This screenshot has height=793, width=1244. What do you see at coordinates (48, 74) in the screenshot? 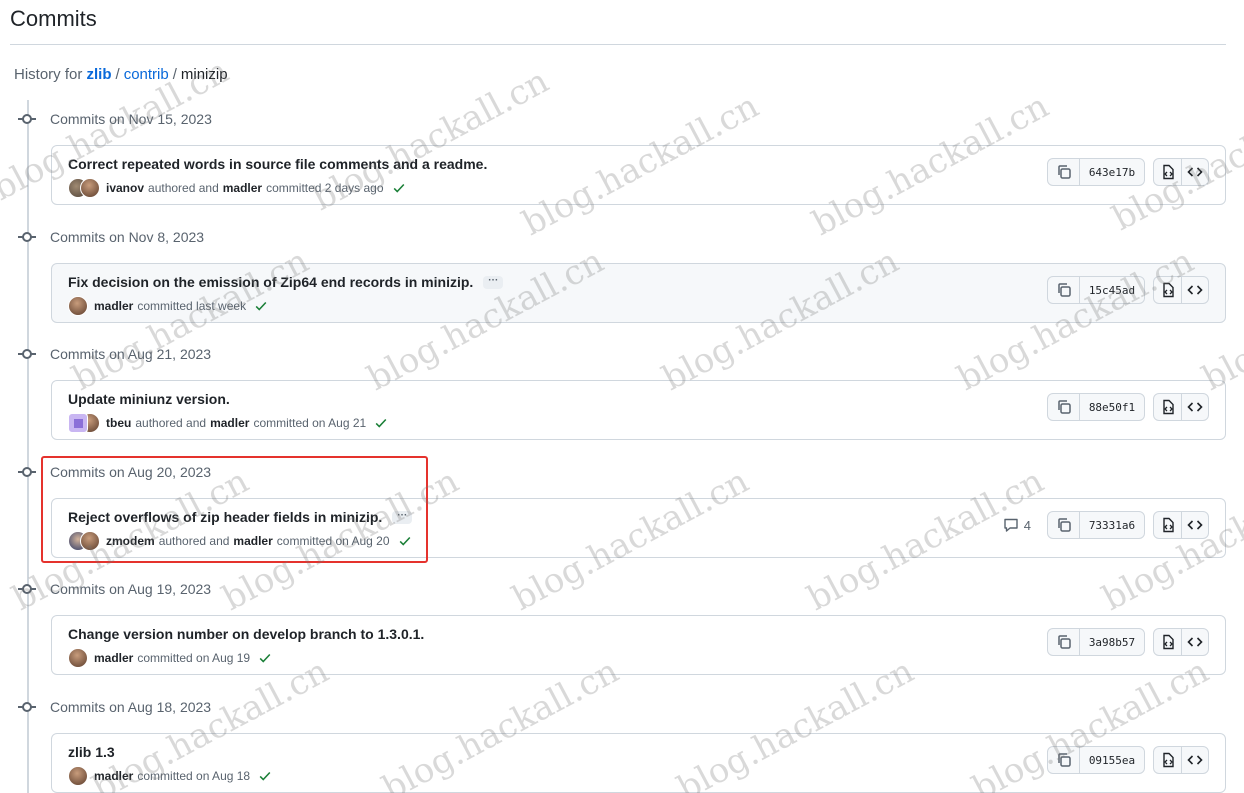
I see `history-prefix: History for` at bounding box center [48, 74].